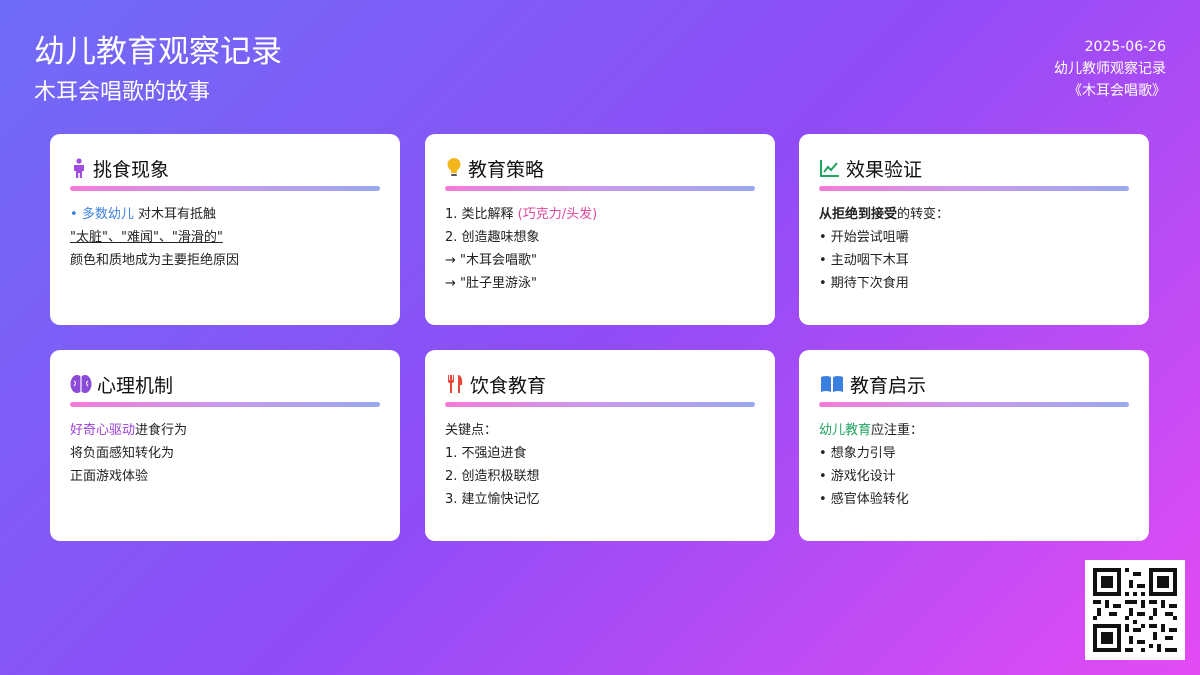 This screenshot has width=1200, height=675. Describe the element at coordinates (864, 260) in the screenshot. I see `card-line: • 主动咽下木耳` at that location.